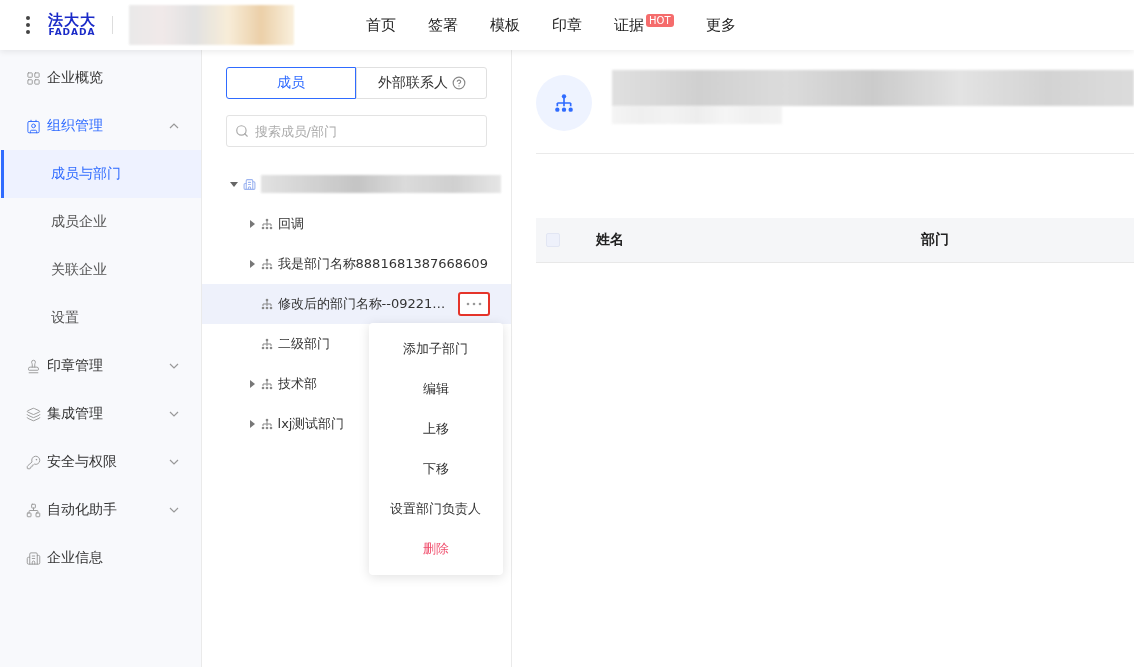  What do you see at coordinates (101, 174) in the screenshot?
I see `sidebar-subitem: 成员与部门` at bounding box center [101, 174].